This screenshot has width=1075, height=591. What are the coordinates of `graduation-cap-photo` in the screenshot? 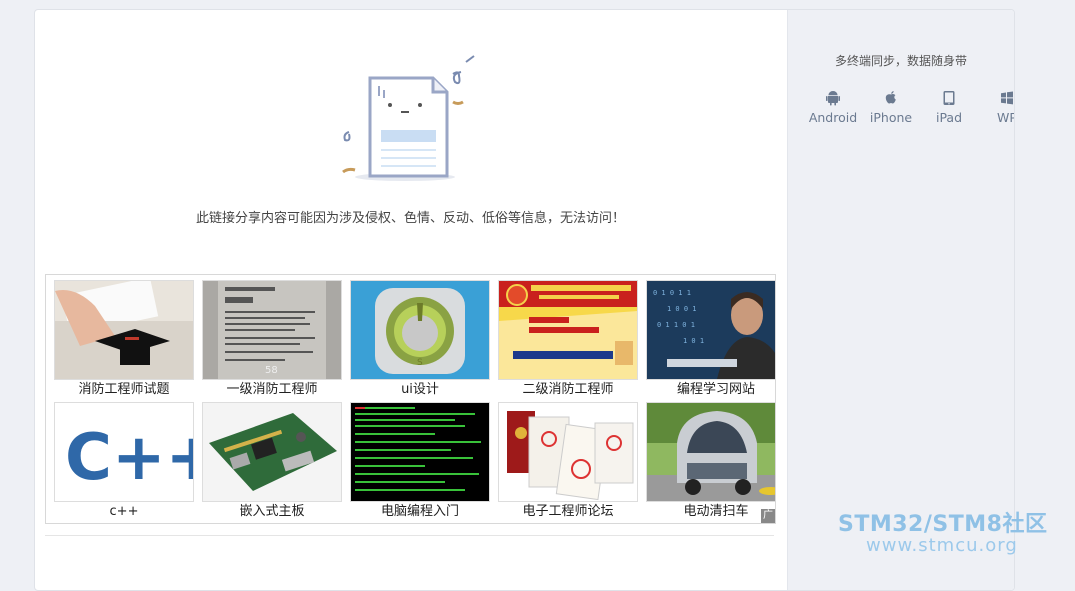 It's located at (124, 330).